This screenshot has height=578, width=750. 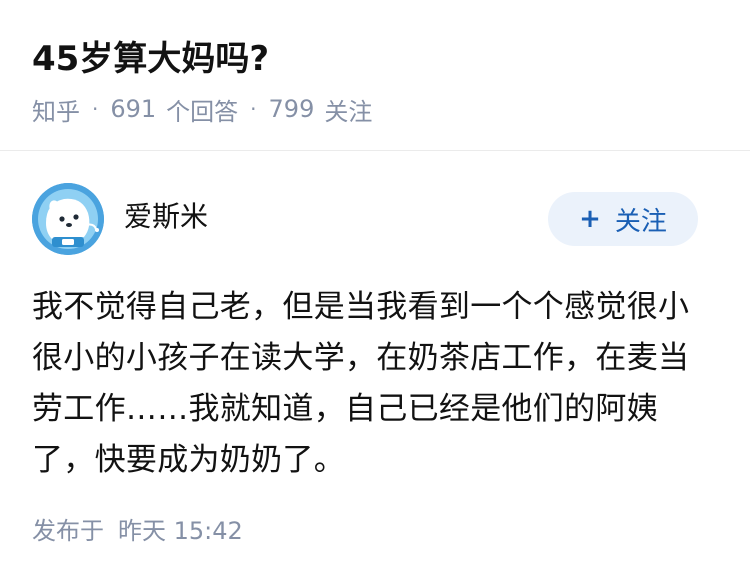 I want to click on published-label: 发布于, so click(x=68, y=530).